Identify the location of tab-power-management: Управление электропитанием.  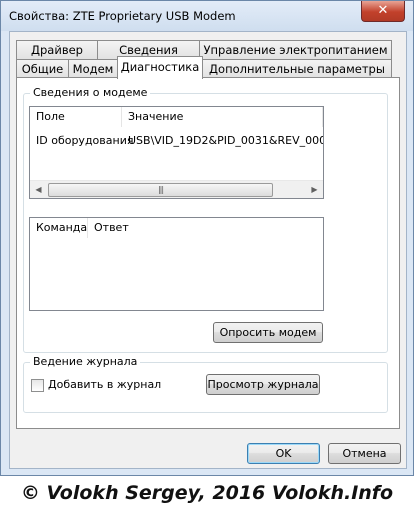
(295, 49).